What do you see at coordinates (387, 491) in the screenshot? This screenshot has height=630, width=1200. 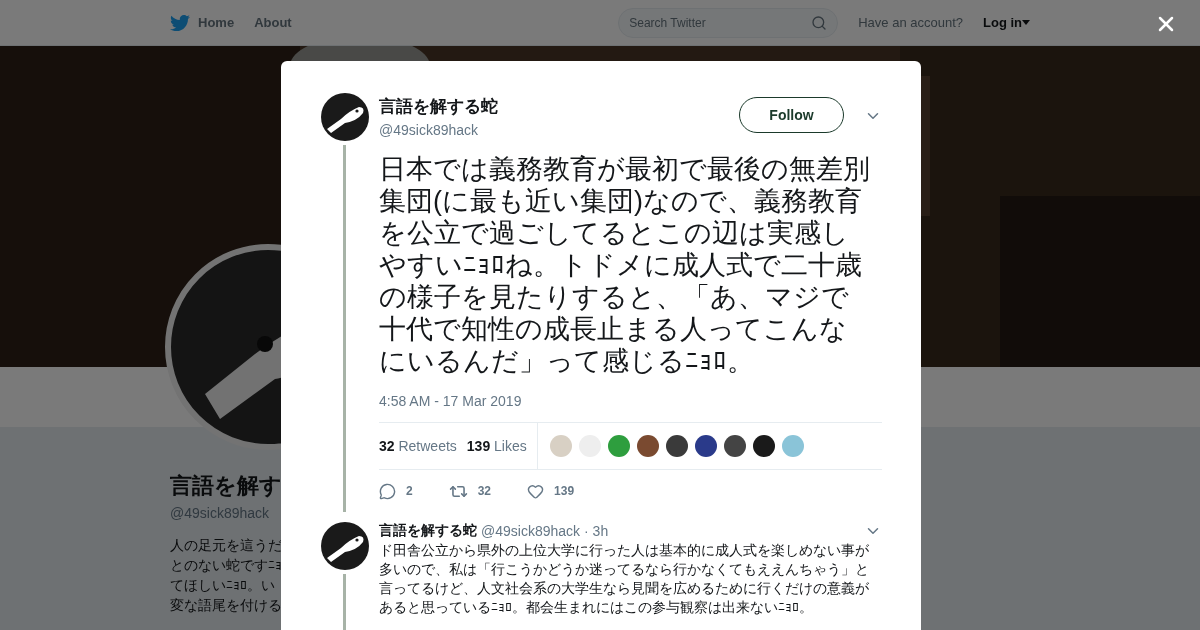 I see `reply-icon` at bounding box center [387, 491].